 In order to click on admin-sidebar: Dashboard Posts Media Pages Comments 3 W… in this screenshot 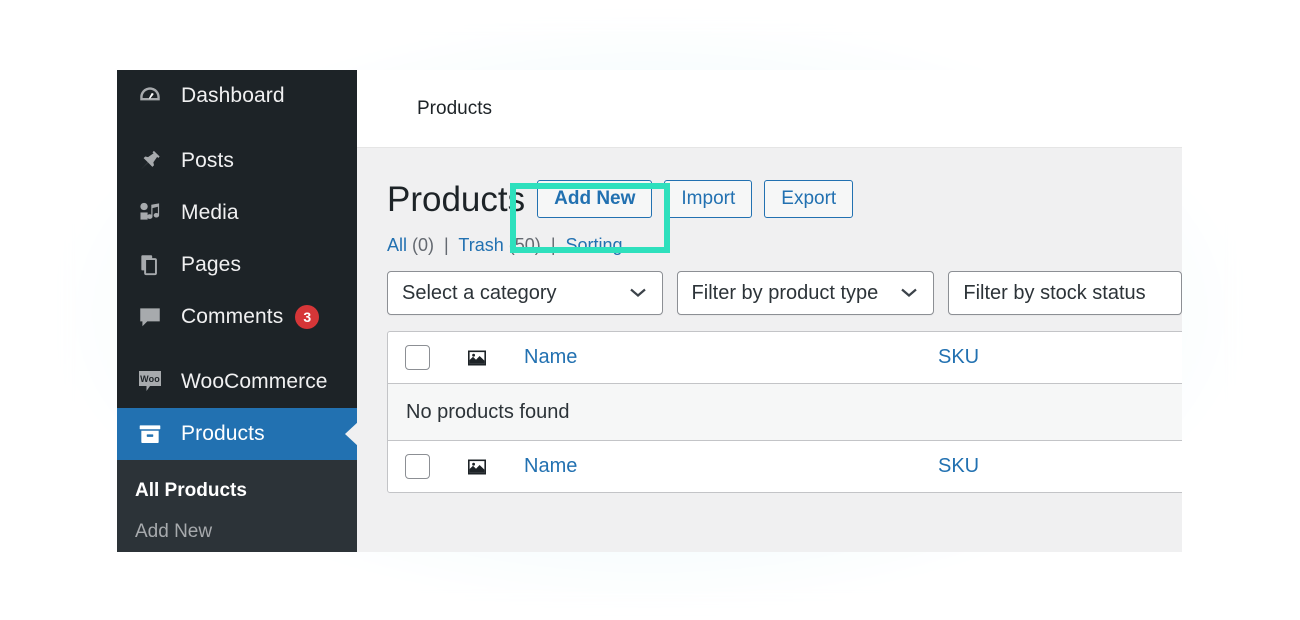, I will do `click(237, 311)`.